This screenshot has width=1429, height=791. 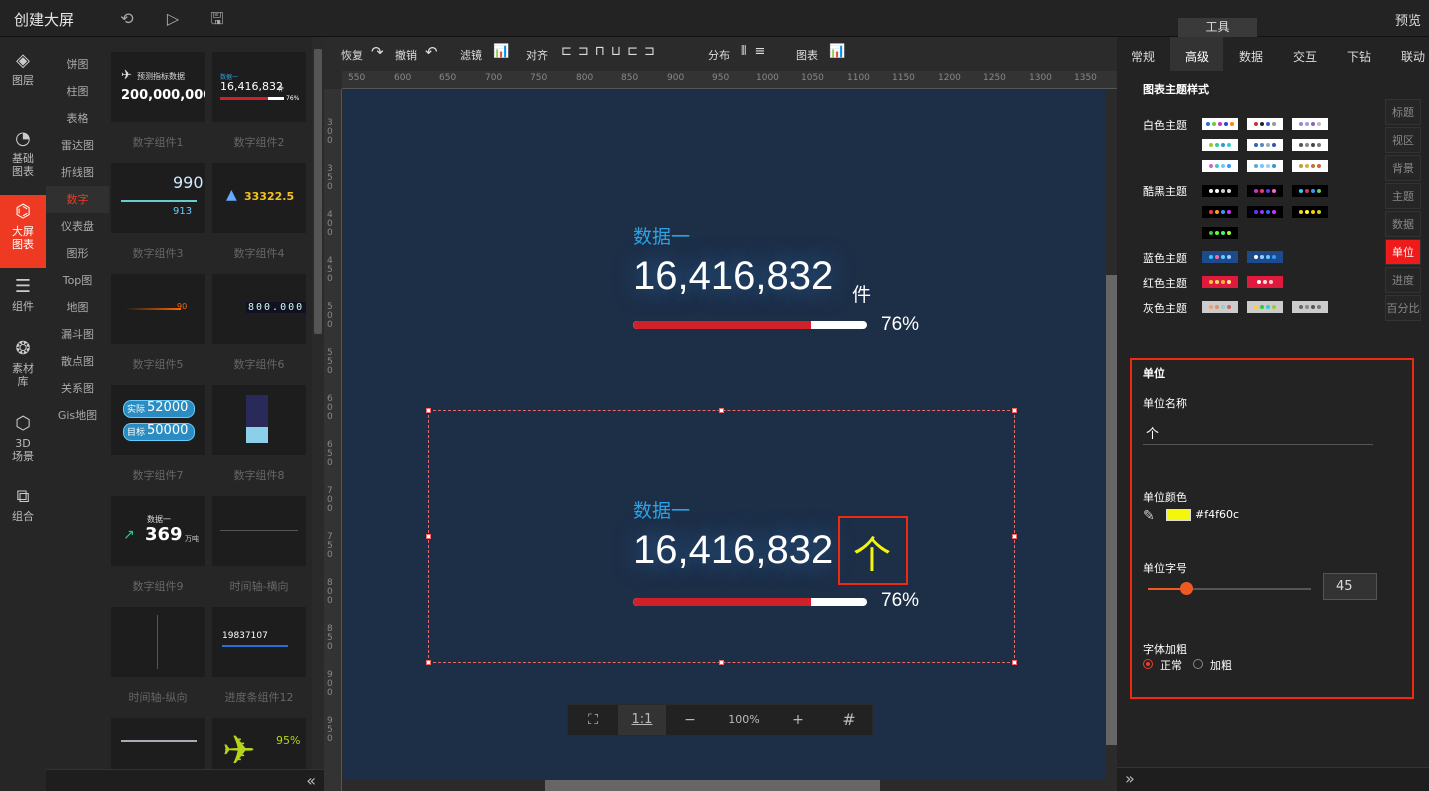 What do you see at coordinates (158, 420) in the screenshot?
I see `gallery-thumb: 实际 52000 目标 50000` at bounding box center [158, 420].